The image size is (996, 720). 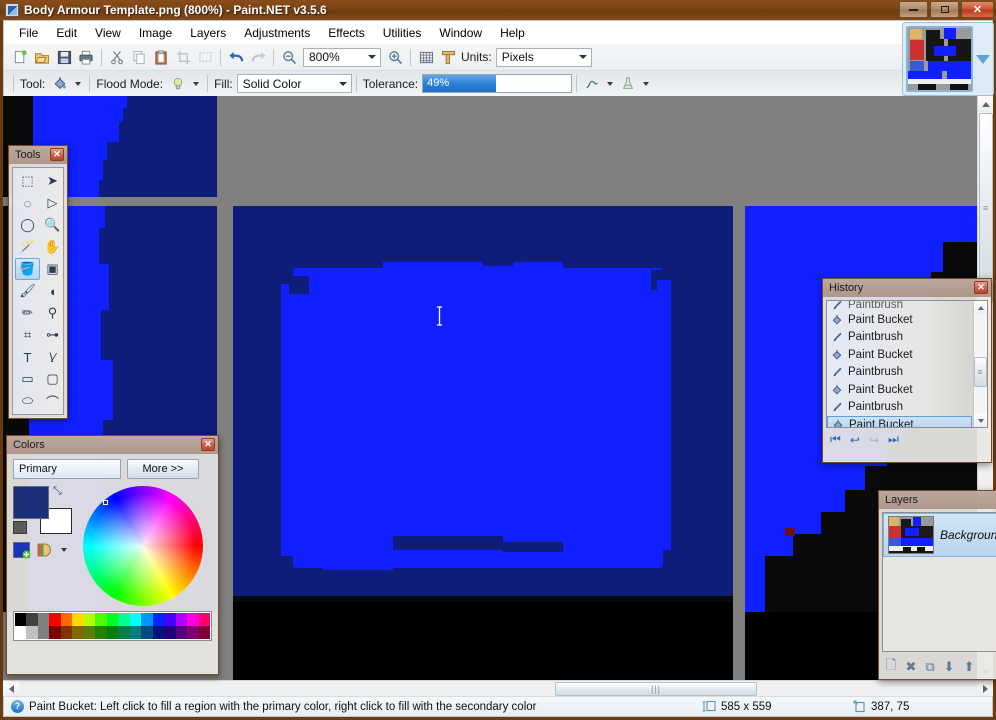 I want to click on fill-combo: Solid Color, so click(x=294, y=83).